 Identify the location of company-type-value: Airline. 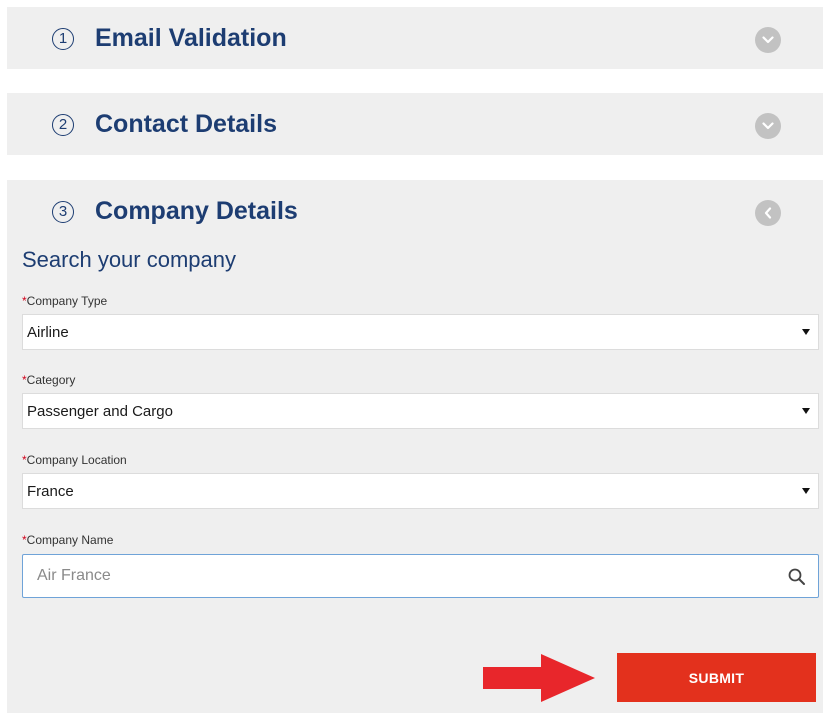
(48, 332).